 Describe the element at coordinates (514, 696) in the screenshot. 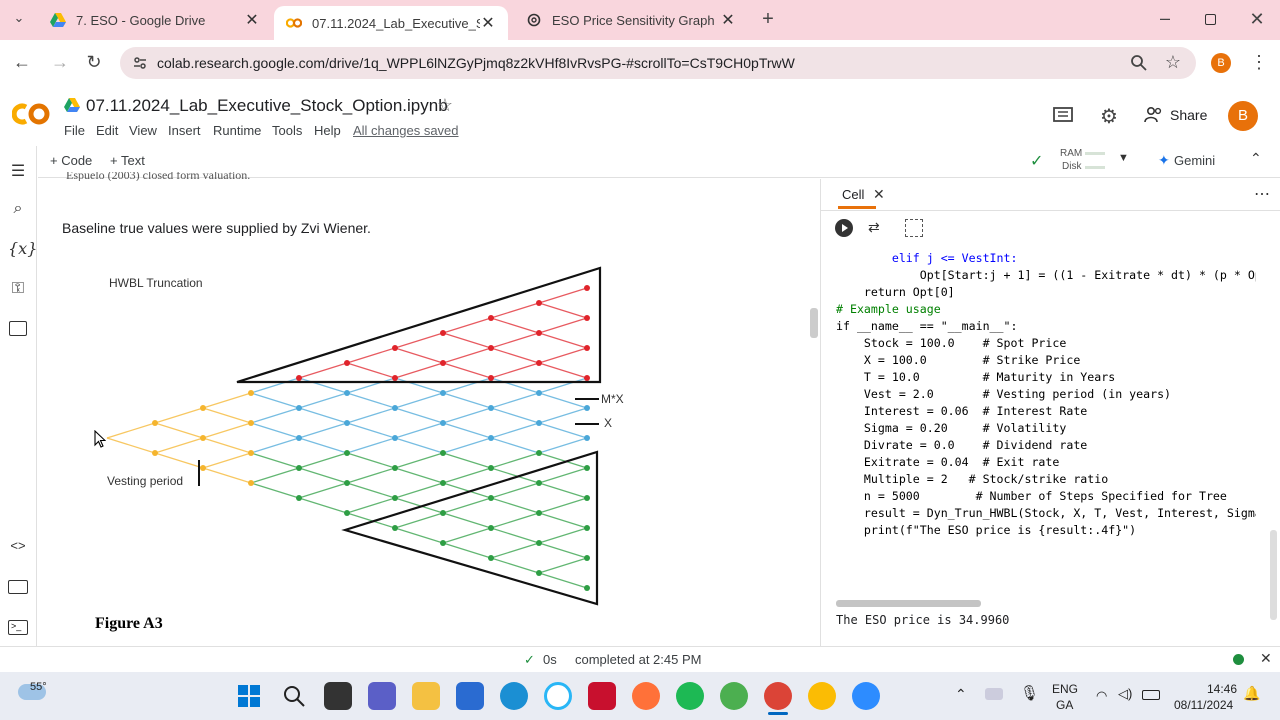

I see `edge-icon` at that location.